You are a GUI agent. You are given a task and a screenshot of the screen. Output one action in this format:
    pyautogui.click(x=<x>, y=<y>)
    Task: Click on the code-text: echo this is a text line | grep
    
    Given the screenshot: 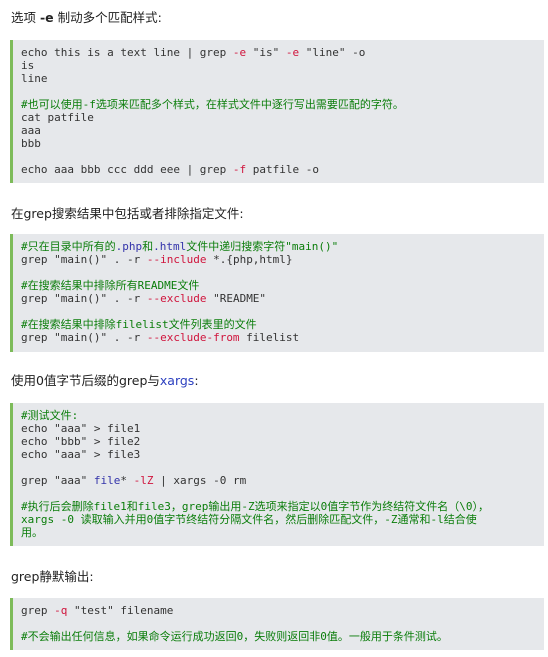 What is the action you would take?
    pyautogui.click(x=127, y=52)
    